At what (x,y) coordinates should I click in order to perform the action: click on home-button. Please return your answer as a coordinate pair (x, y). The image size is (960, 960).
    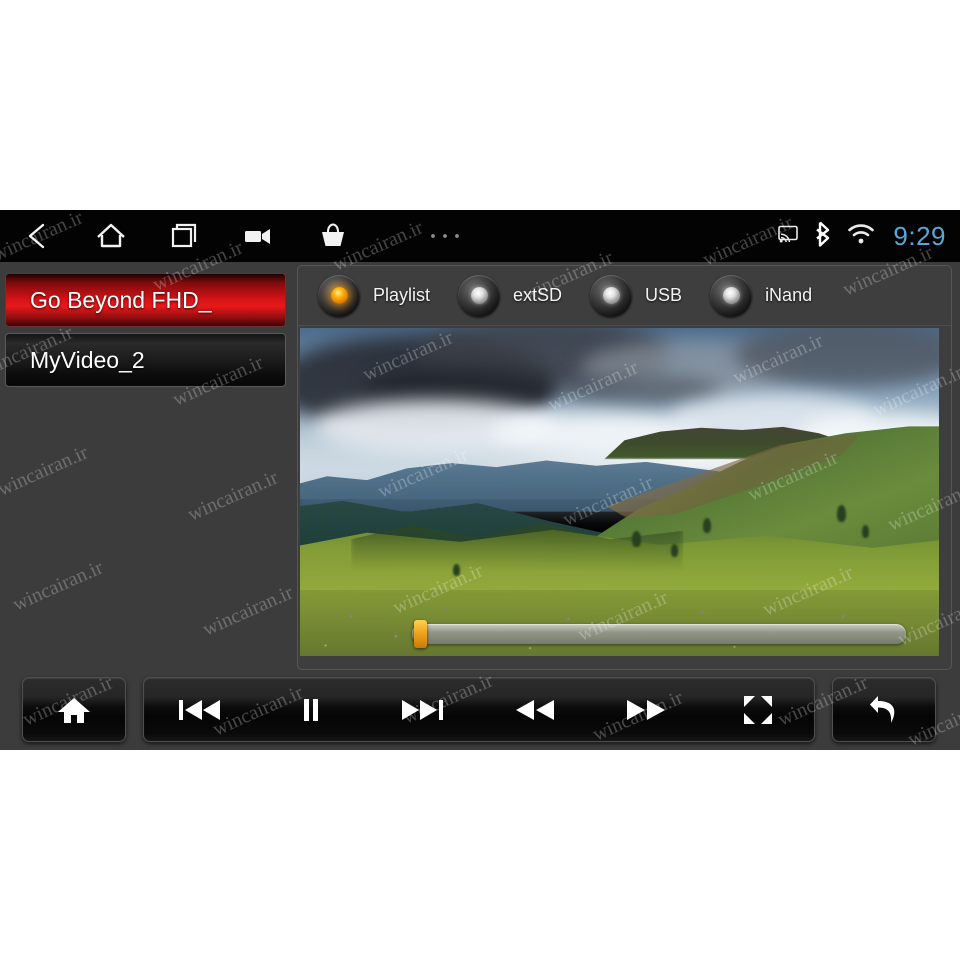
    Looking at the image, I should click on (74, 709).